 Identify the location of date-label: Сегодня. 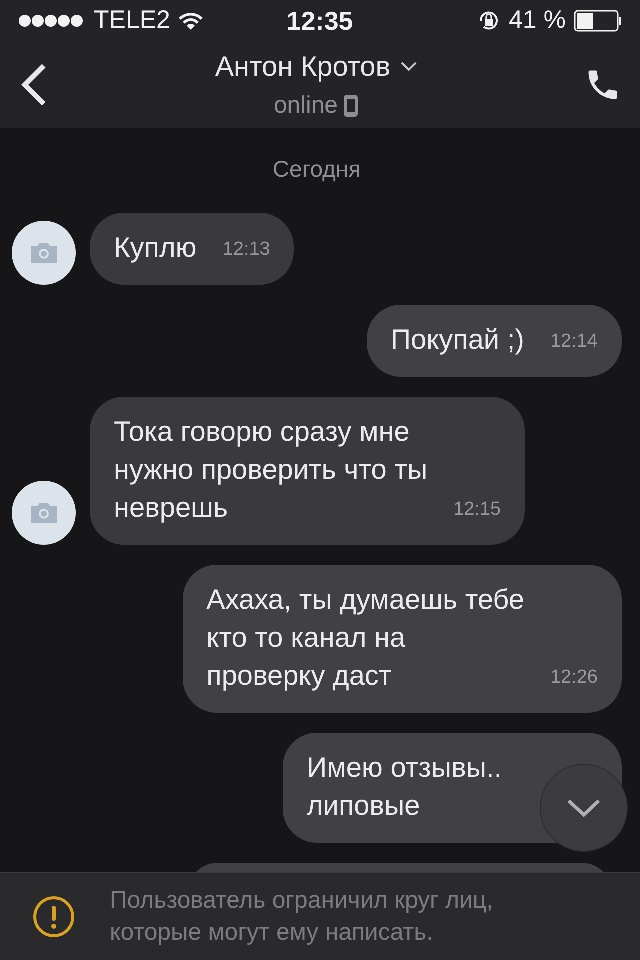
(317, 169).